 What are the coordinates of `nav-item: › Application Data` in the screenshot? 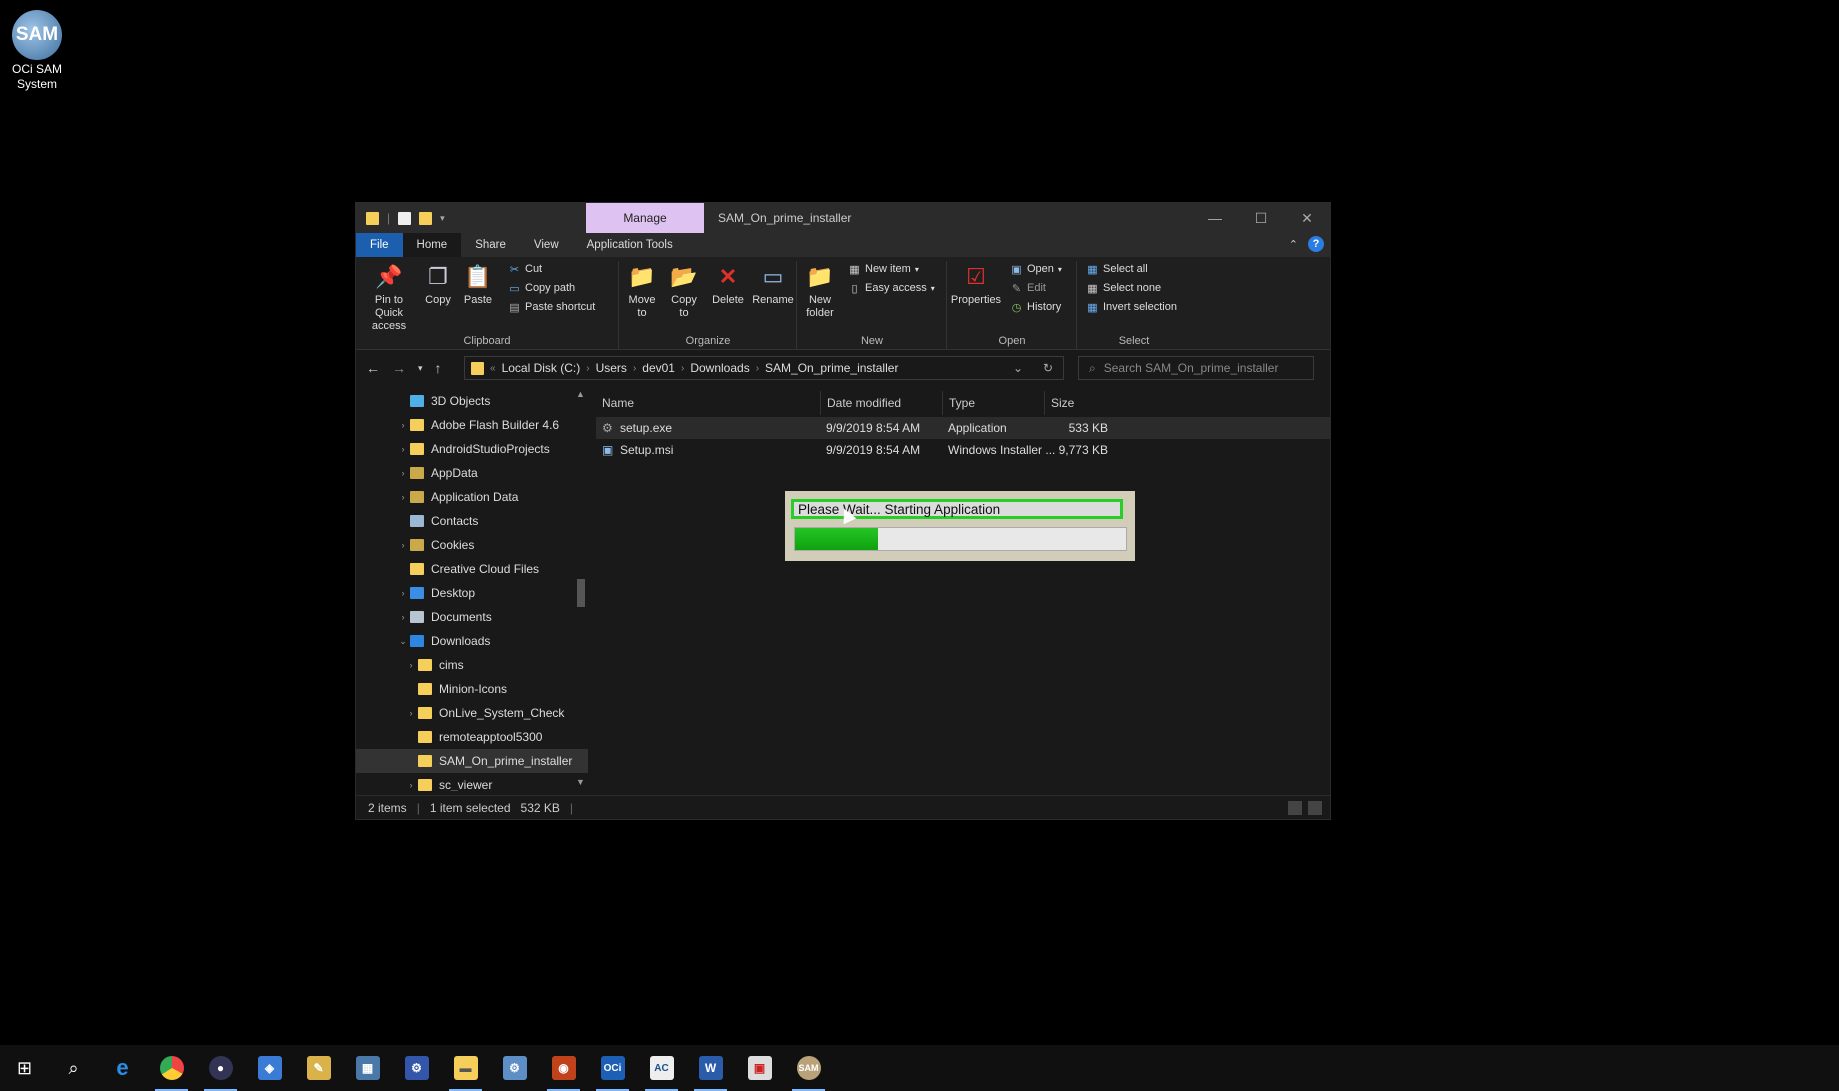 It's located at (472, 497).